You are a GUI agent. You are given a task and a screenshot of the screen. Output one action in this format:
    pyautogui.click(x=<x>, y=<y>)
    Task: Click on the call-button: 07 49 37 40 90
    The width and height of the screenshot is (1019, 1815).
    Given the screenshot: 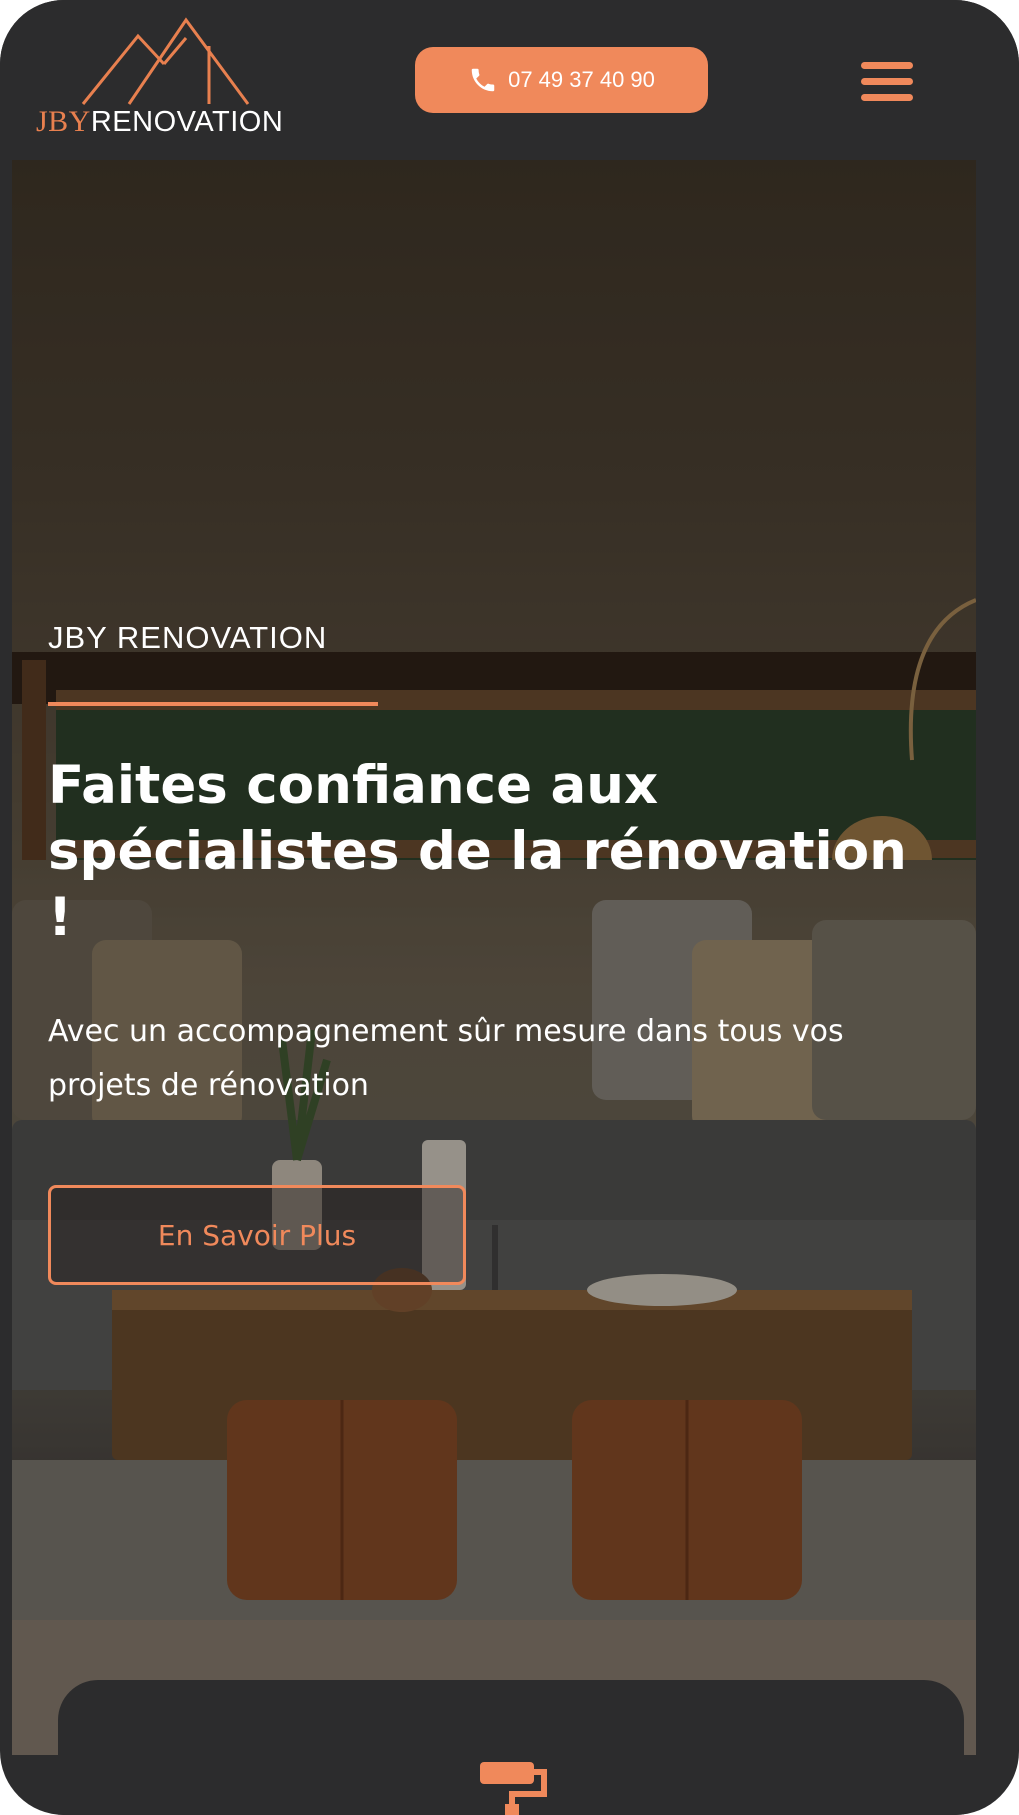 What is the action you would take?
    pyautogui.click(x=561, y=80)
    